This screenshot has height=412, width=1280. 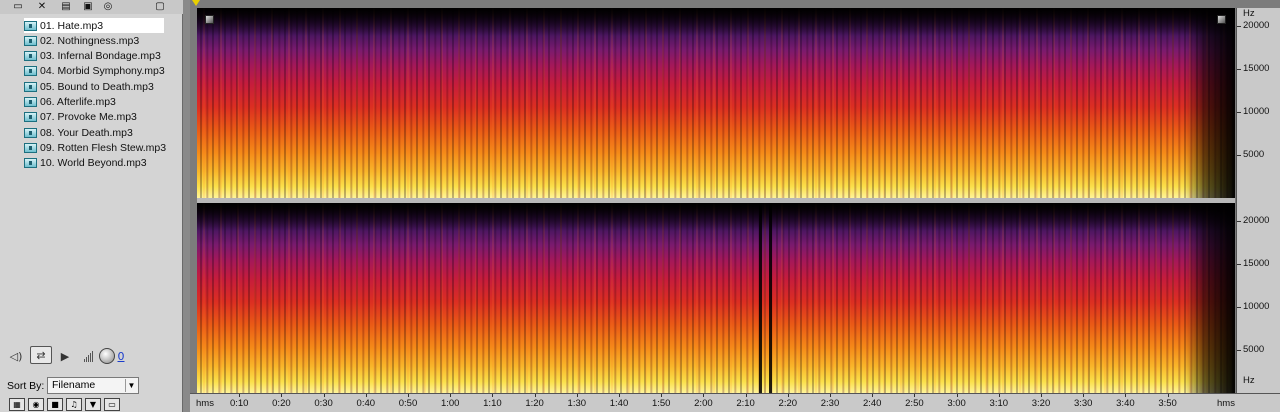 I want to click on volume-value: 0, so click(x=121, y=356).